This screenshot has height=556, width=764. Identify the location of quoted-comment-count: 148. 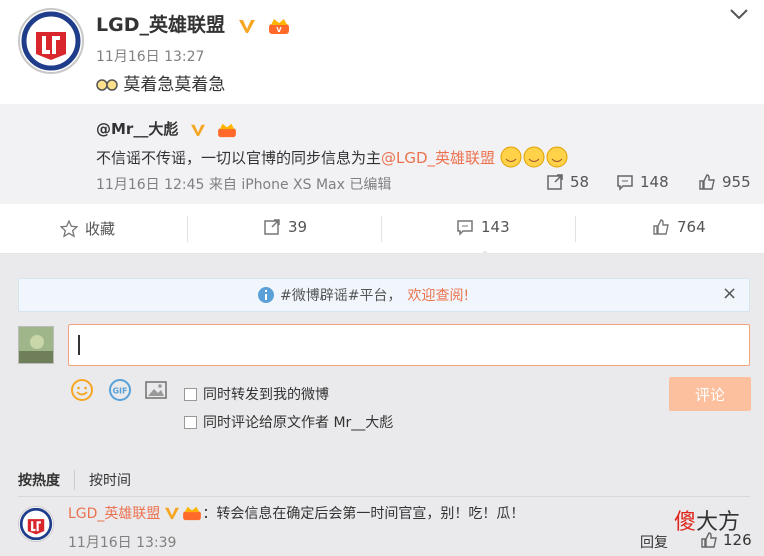
(642, 182).